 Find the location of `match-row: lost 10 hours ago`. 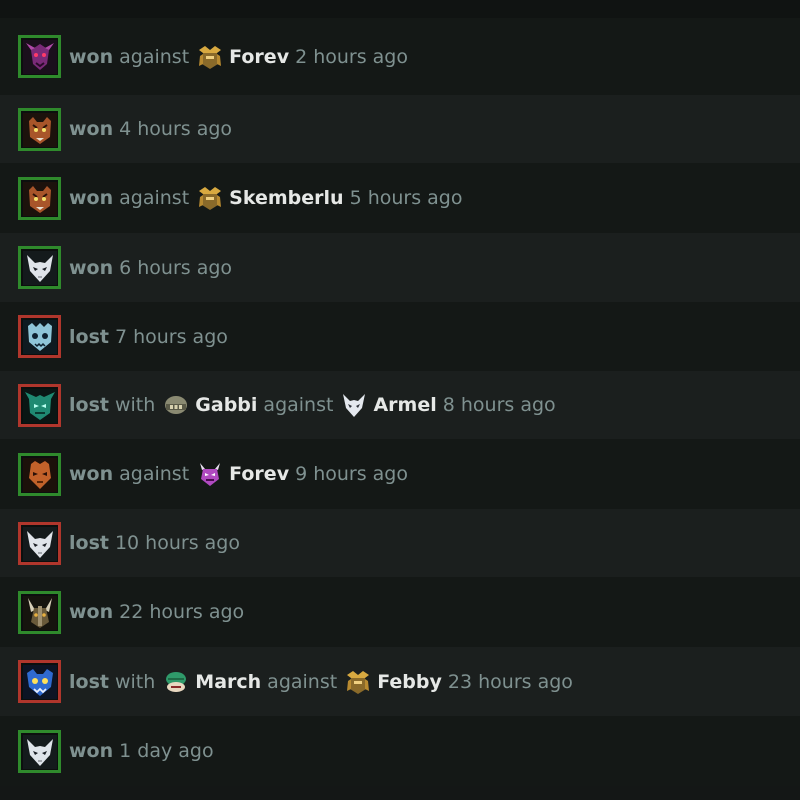

match-row: lost 10 hours ago is located at coordinates (400, 543).